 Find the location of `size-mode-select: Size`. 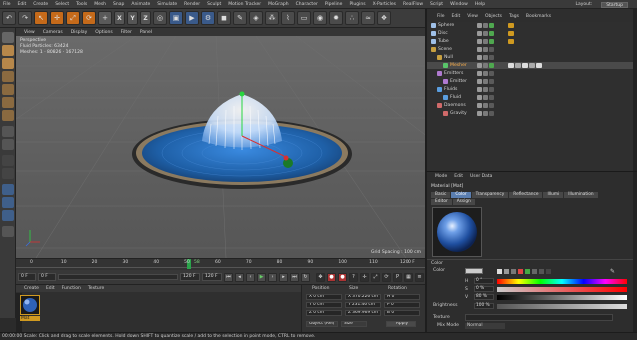

size-mode-select: Size is located at coordinates (354, 324).